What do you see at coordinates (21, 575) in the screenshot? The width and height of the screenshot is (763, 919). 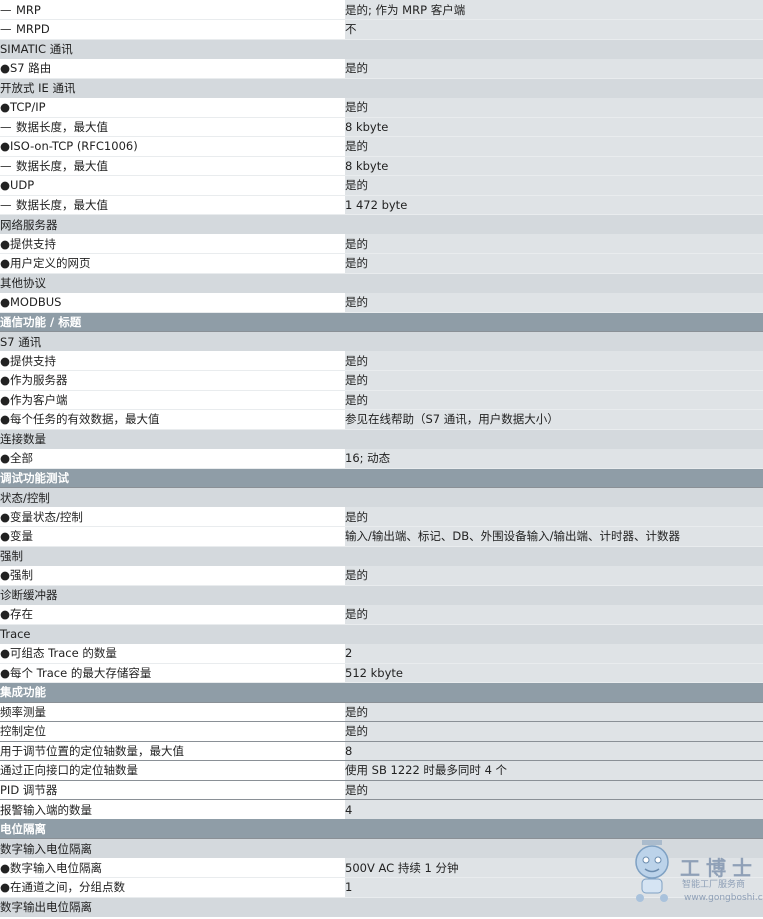 I see `row-label: 强制` at bounding box center [21, 575].